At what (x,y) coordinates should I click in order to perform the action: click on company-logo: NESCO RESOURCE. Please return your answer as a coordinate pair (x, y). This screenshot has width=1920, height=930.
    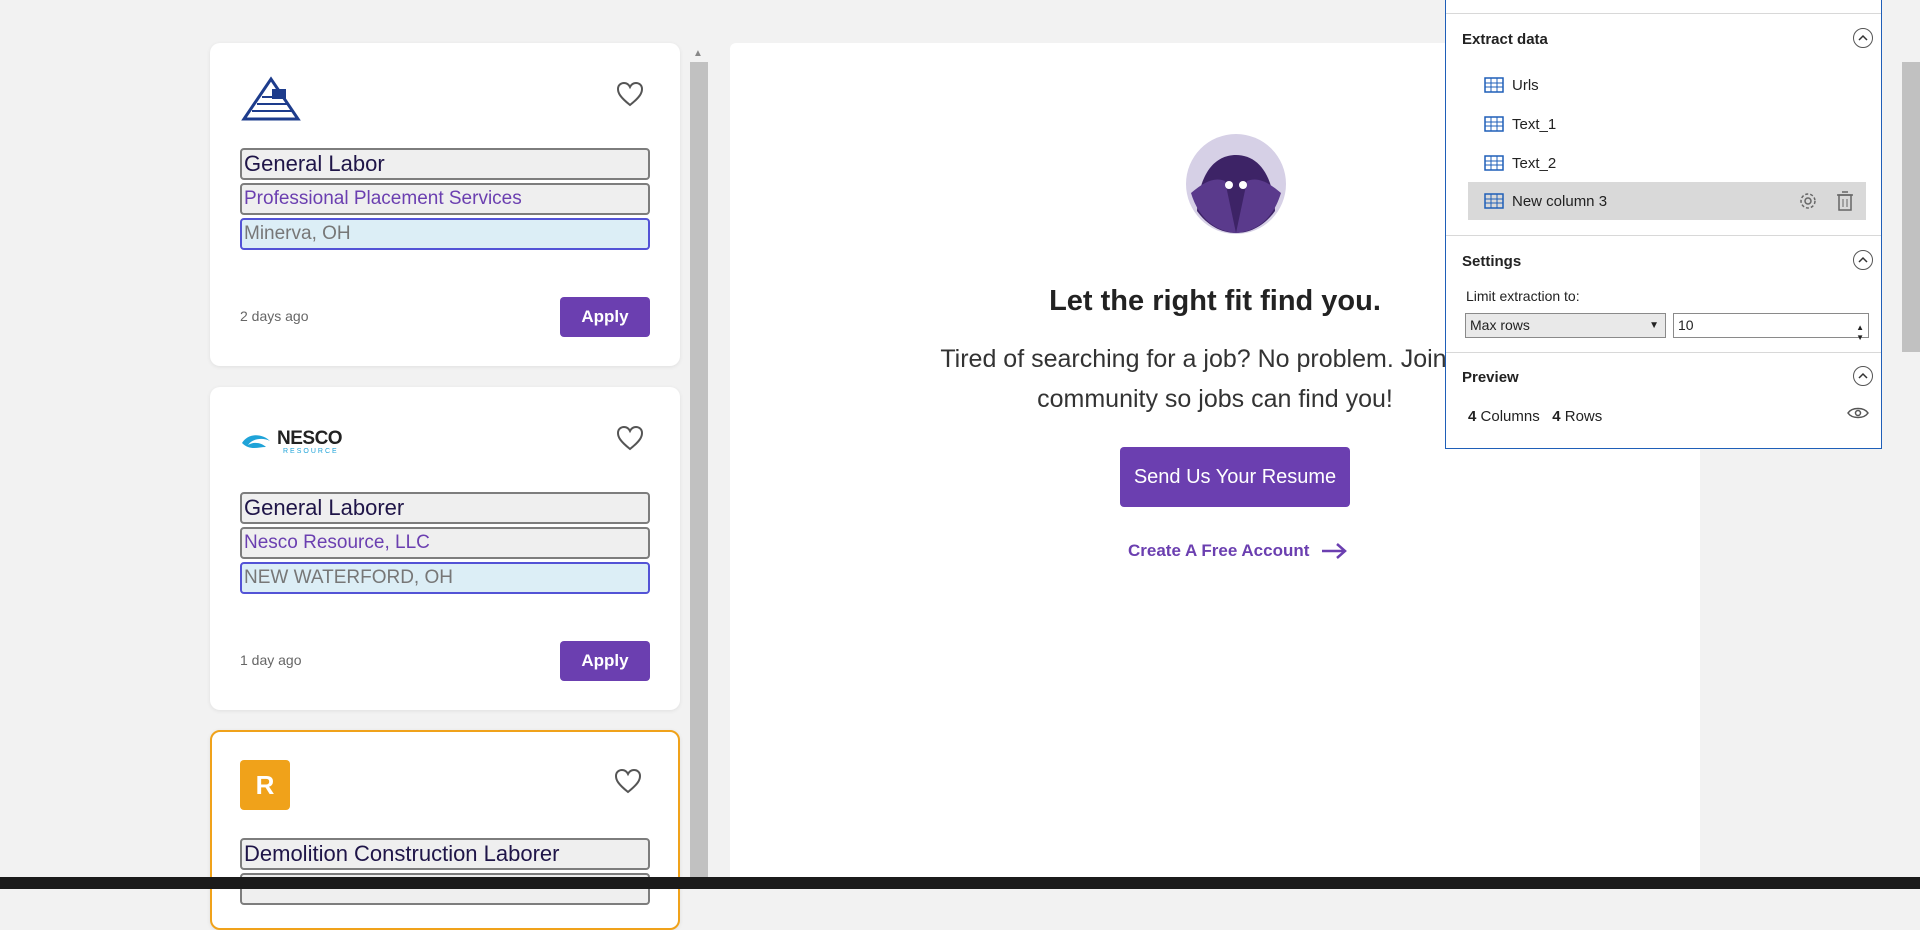
    Looking at the image, I should click on (291, 441).